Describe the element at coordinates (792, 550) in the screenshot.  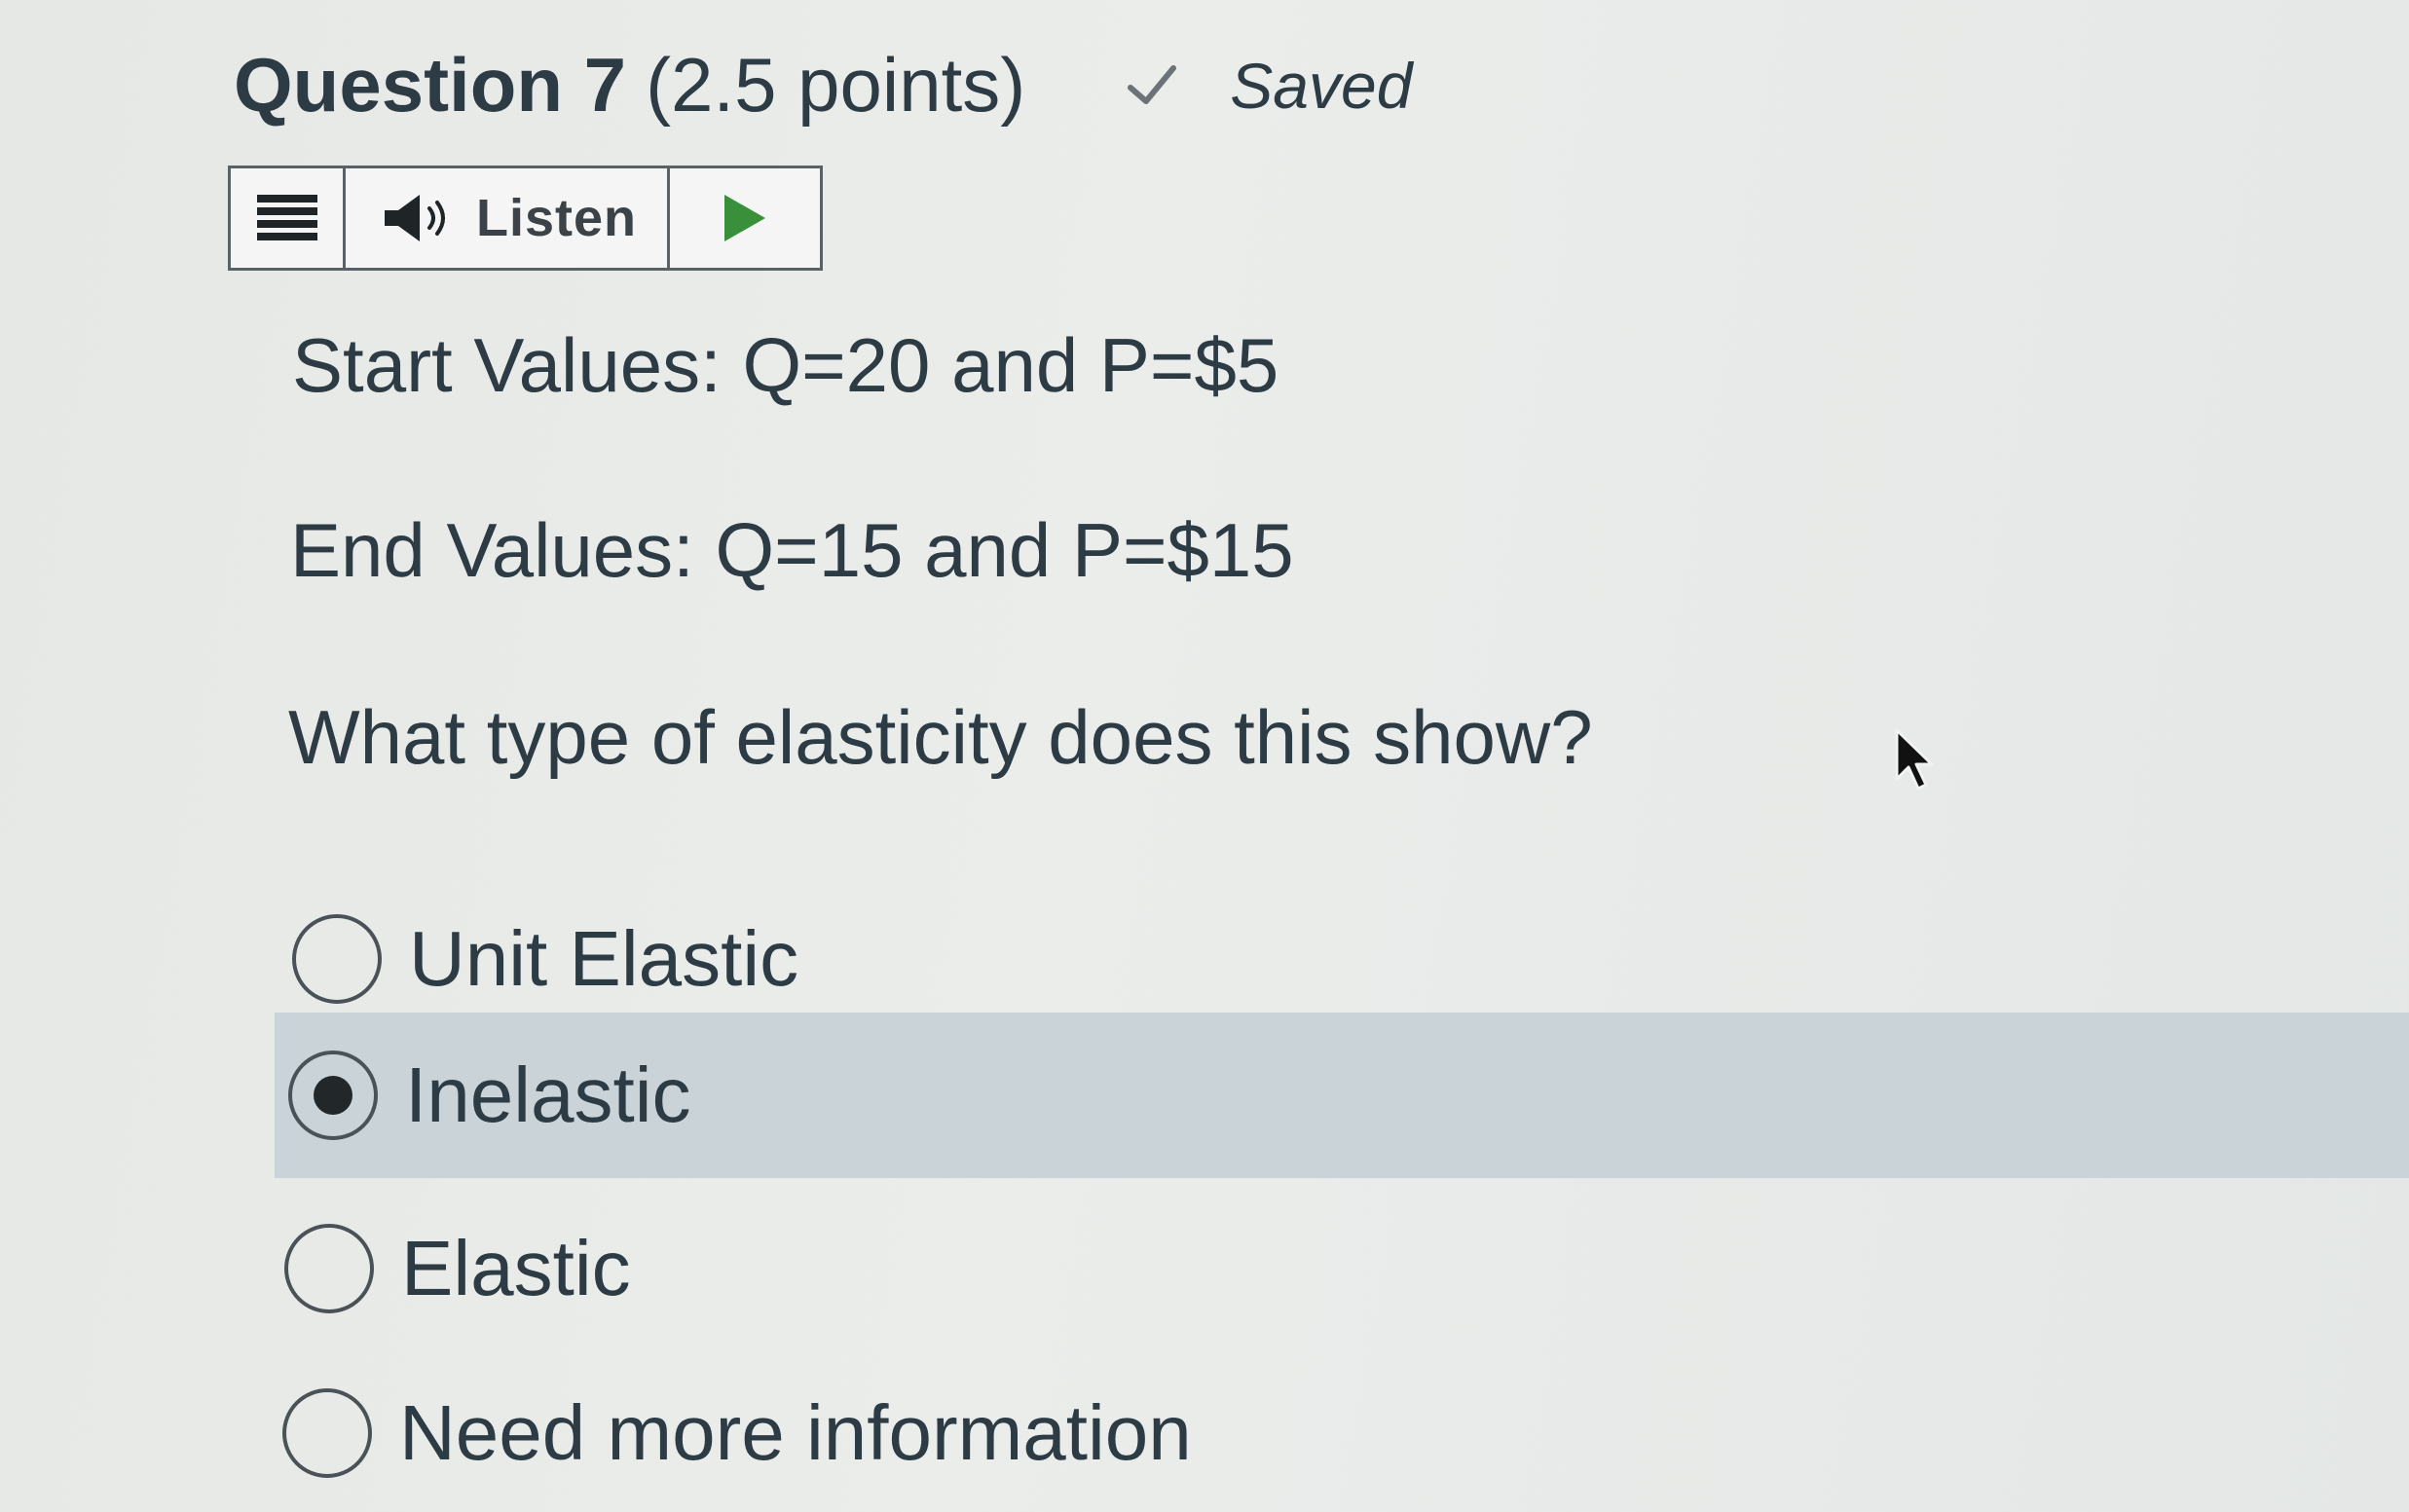
I see `end-values-text: End Values: Q=15 and P=$15` at that location.